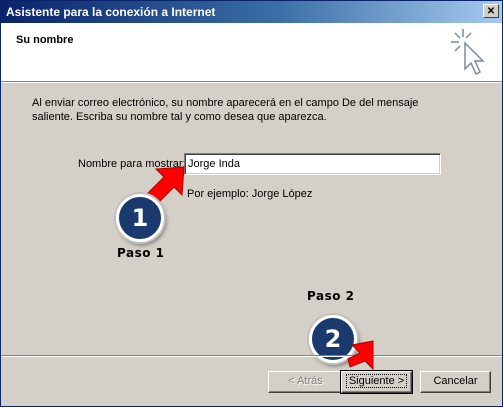  I want to click on cancel-button: Cancelar, so click(455, 382).